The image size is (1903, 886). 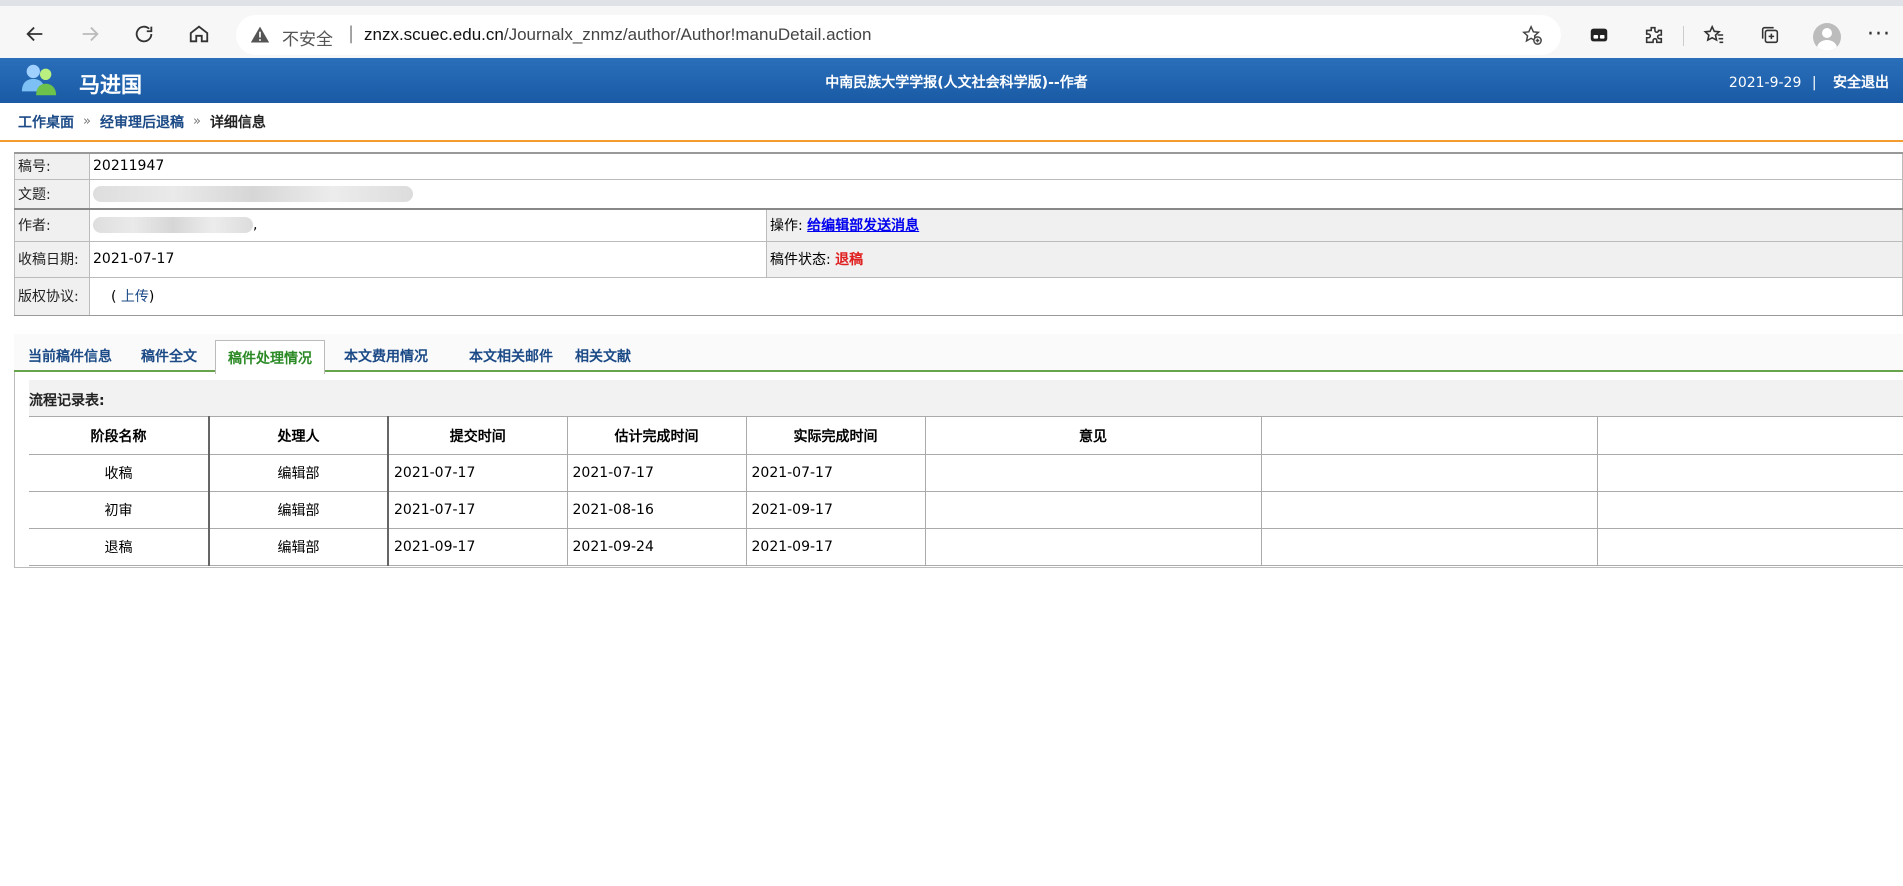 I want to click on cell-submitted: 2021-09-17, so click(x=478, y=547).